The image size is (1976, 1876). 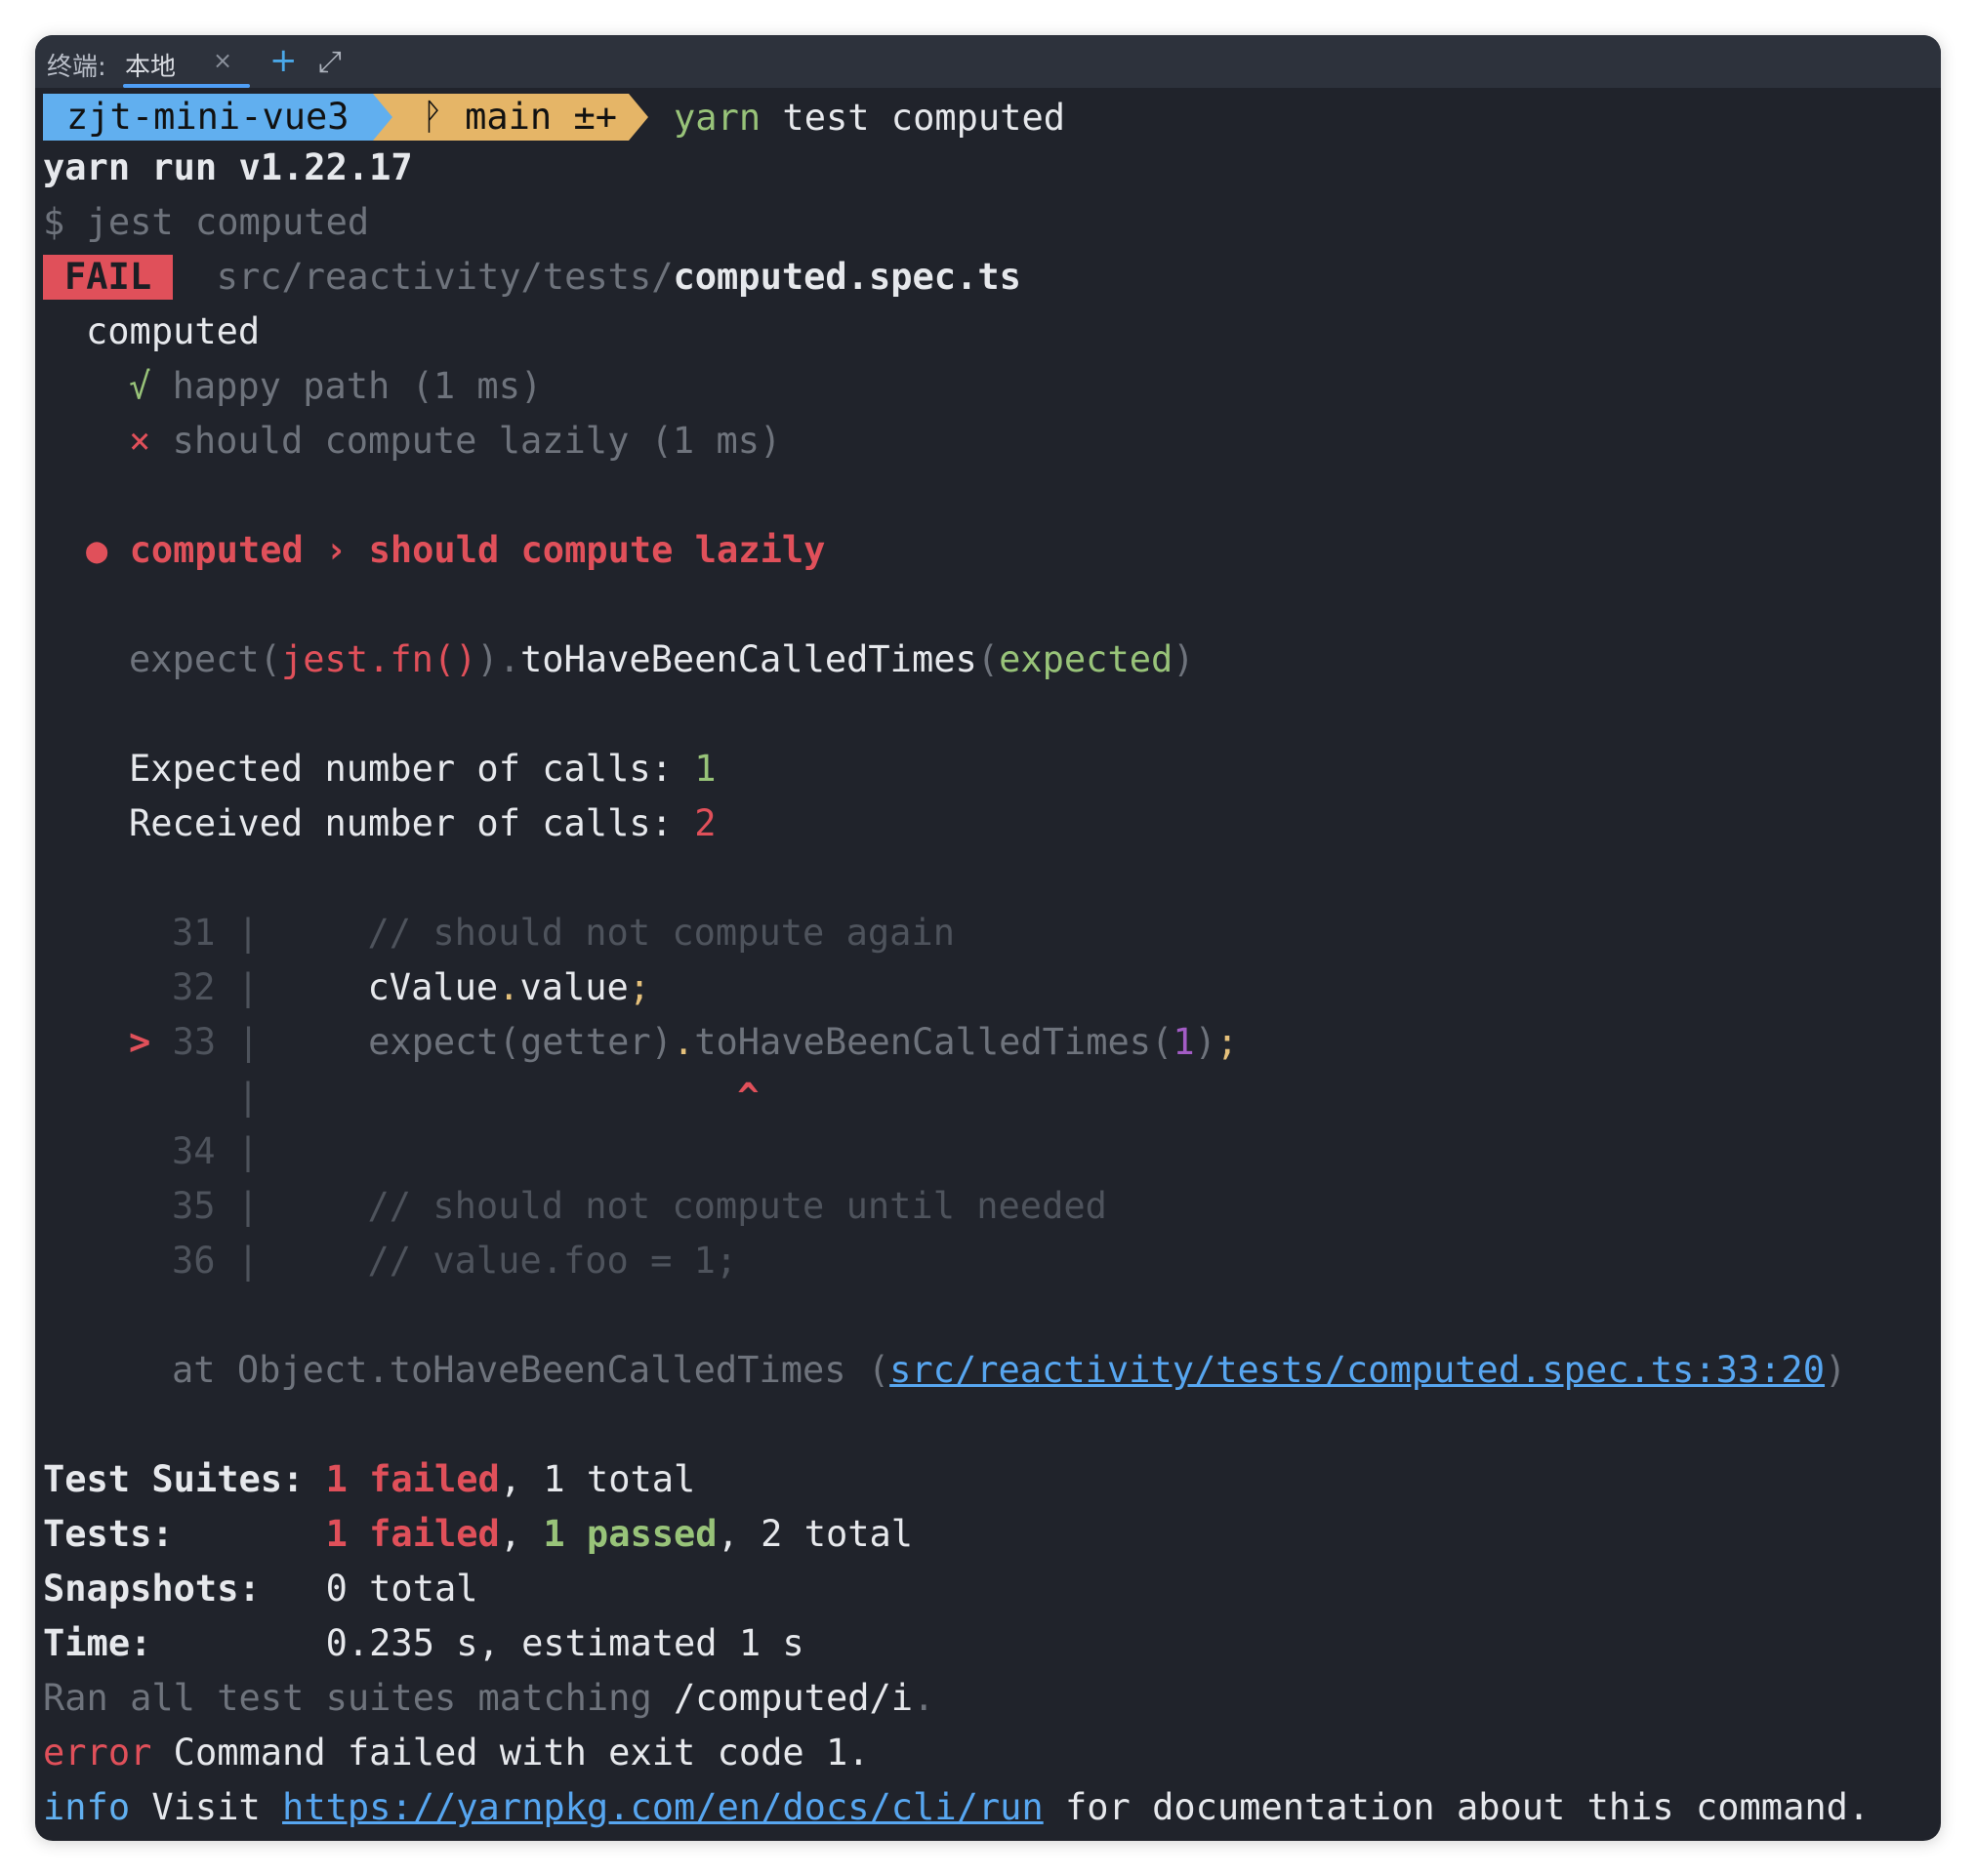 I want to click on expected-calls-line: Expected number of calls: 1, so click(x=422, y=769).